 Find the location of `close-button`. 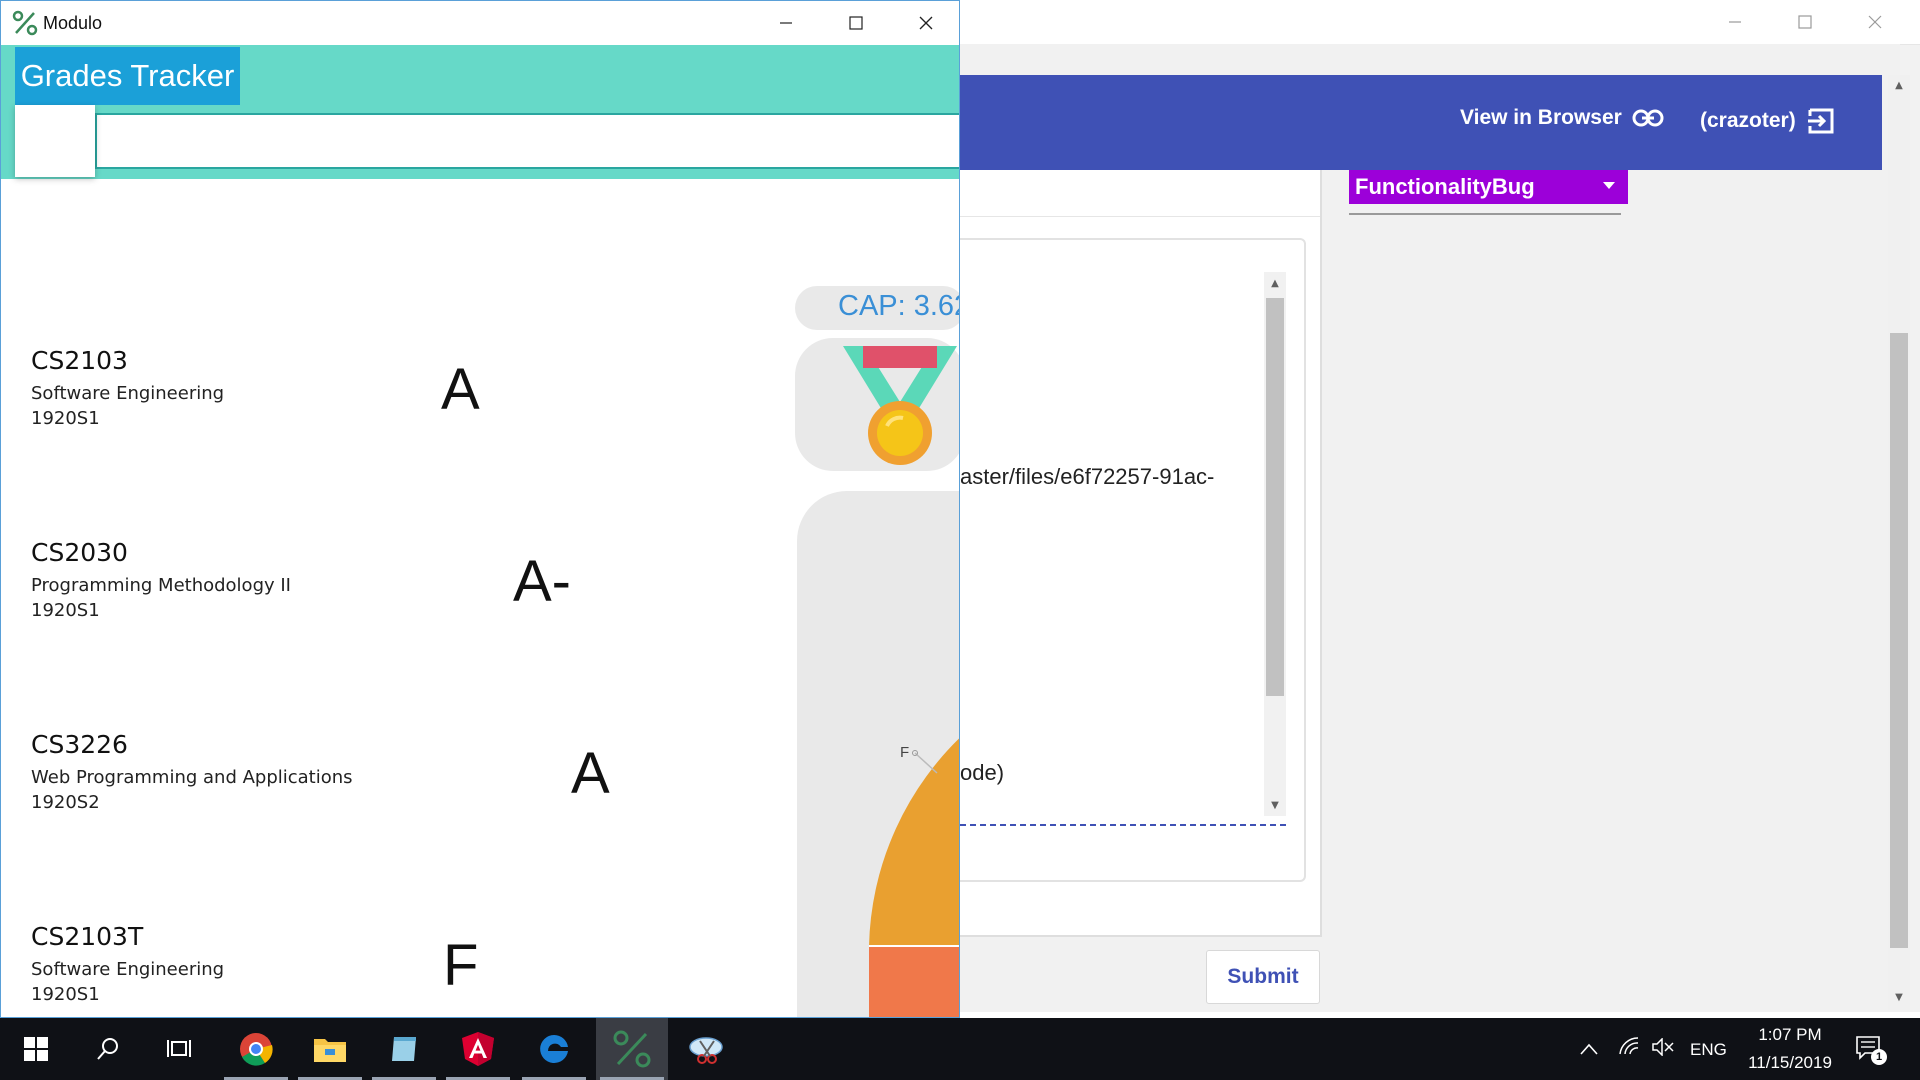

close-button is located at coordinates (925, 23).